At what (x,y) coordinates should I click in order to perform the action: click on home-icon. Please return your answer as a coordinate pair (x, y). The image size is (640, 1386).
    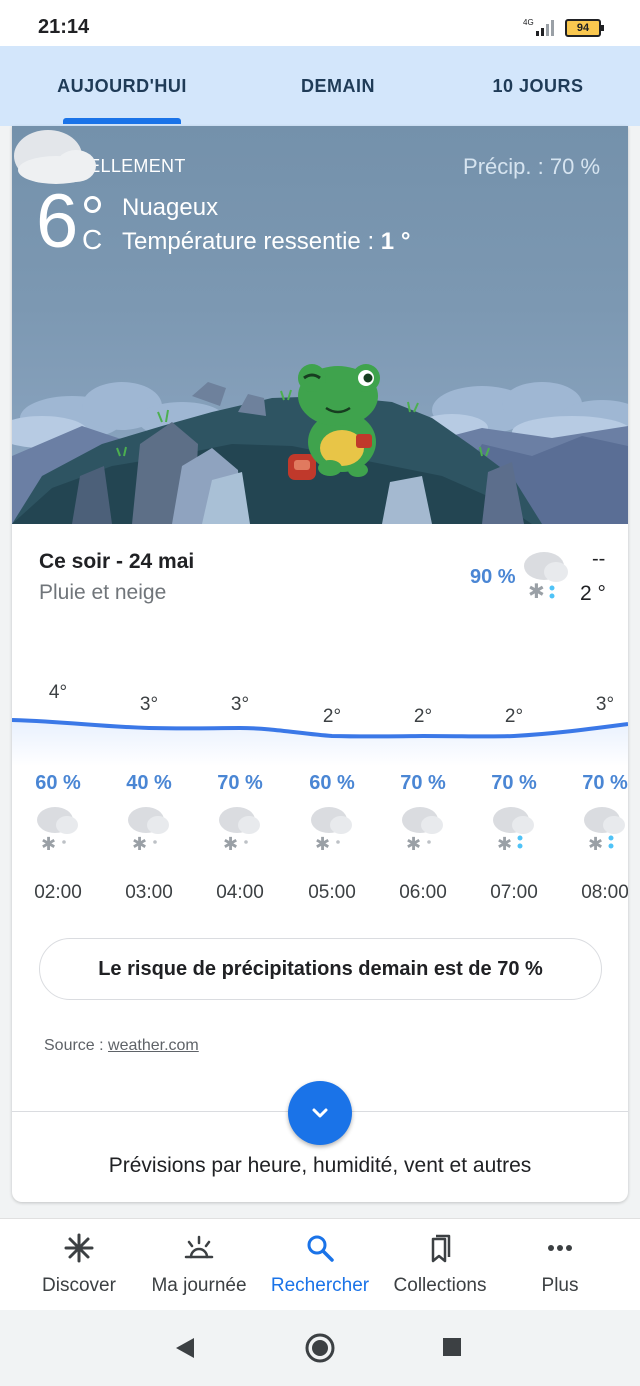
    Looking at the image, I should click on (320, 1348).